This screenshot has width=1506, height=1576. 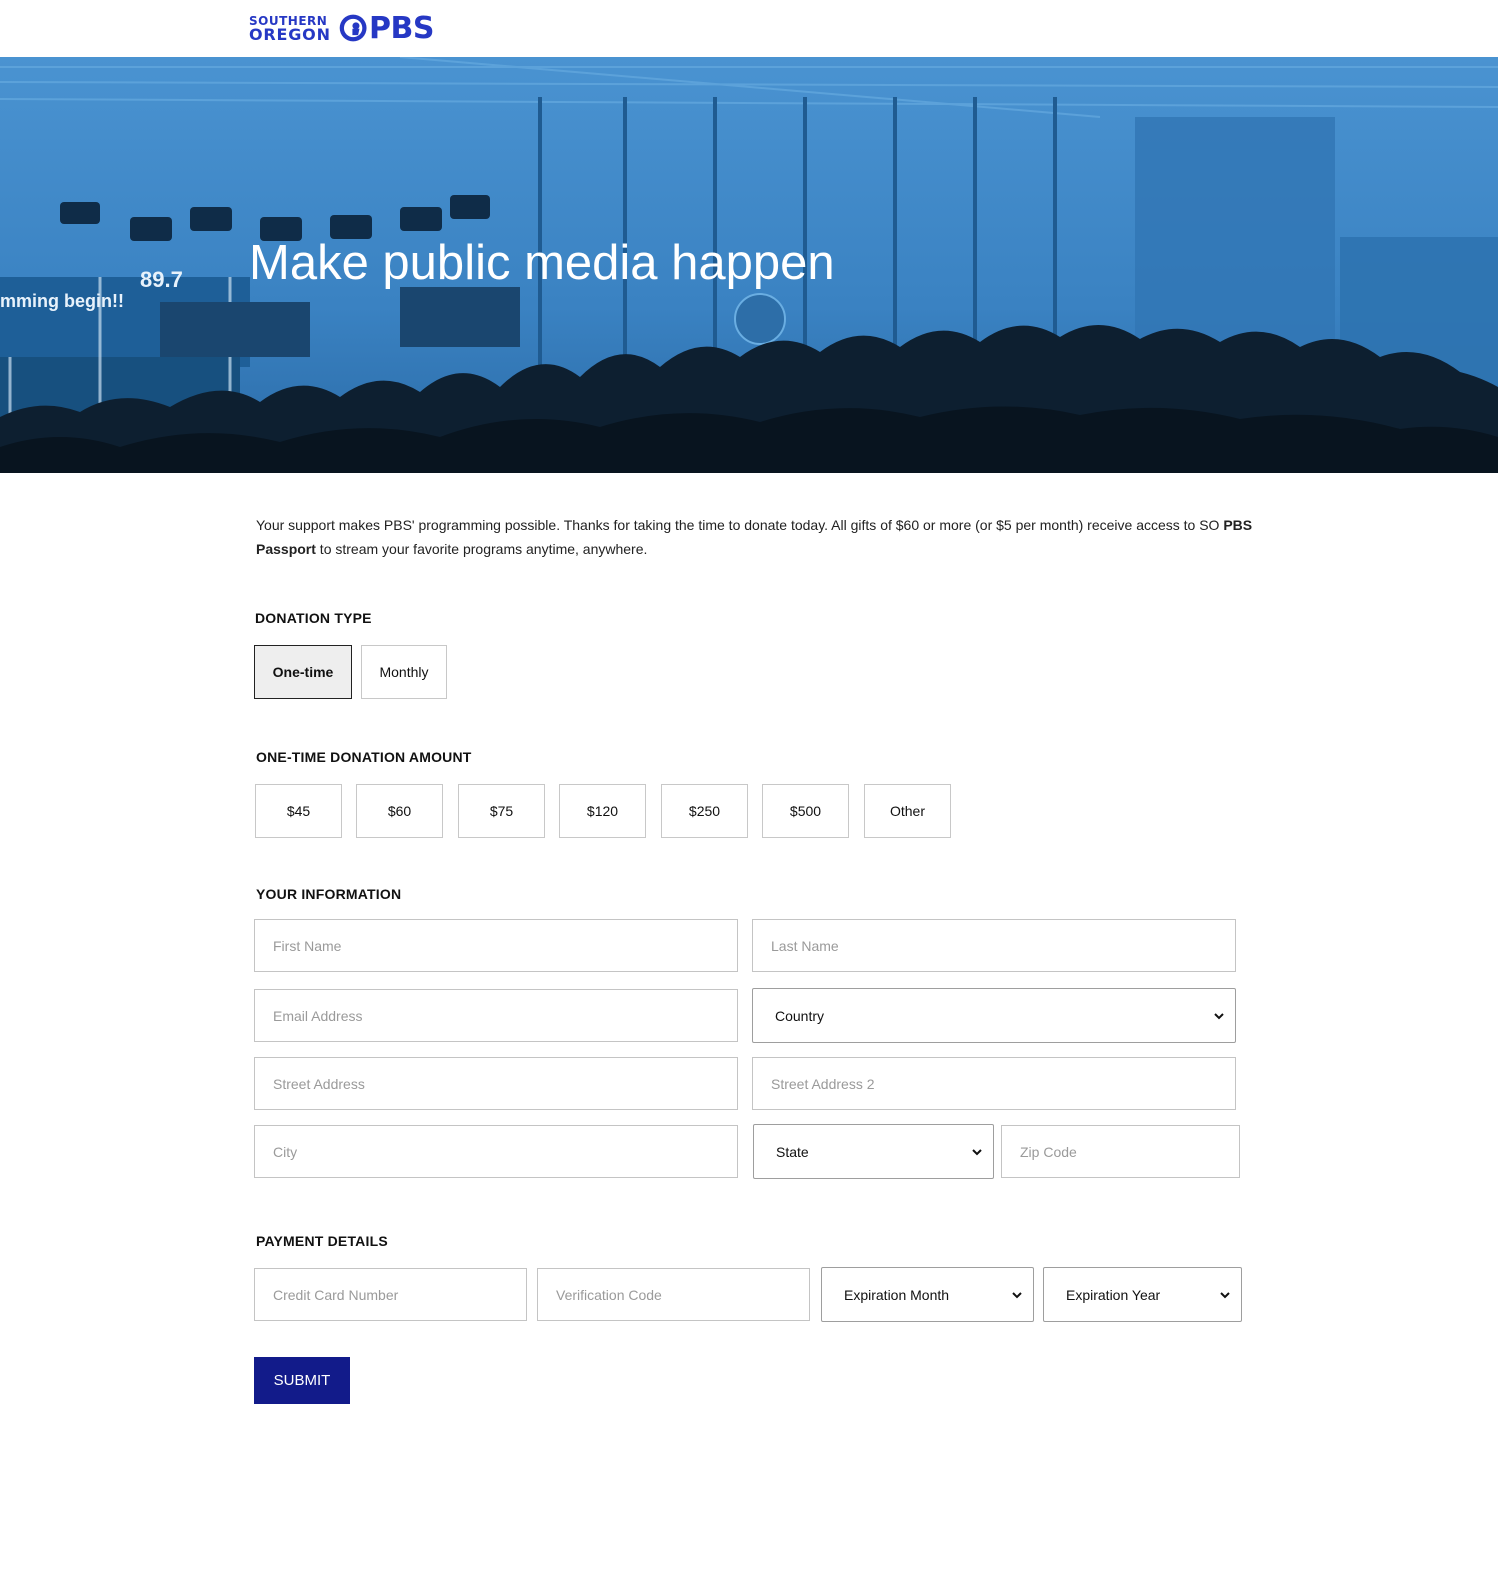 I want to click on logo-station-name: SOUTHERN OREGON, so click(x=290, y=29).